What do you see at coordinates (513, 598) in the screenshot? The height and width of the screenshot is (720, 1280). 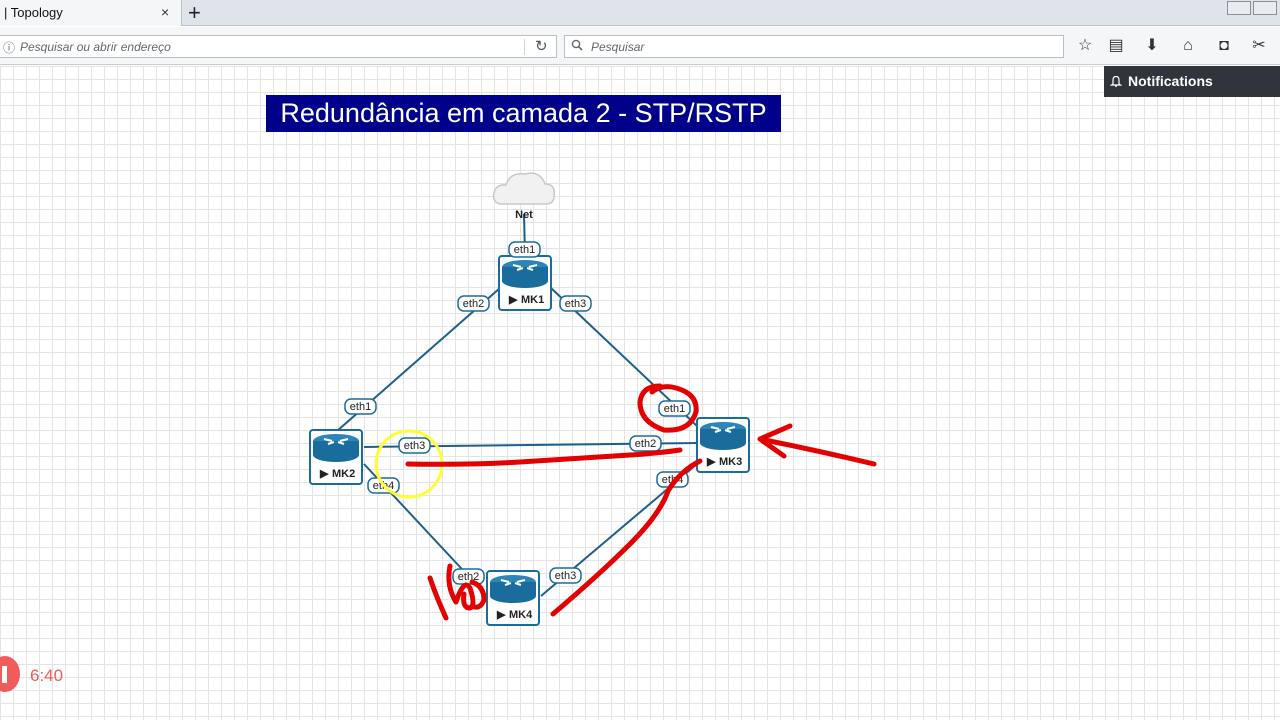 I see `router-mk4: ▶ MK4` at bounding box center [513, 598].